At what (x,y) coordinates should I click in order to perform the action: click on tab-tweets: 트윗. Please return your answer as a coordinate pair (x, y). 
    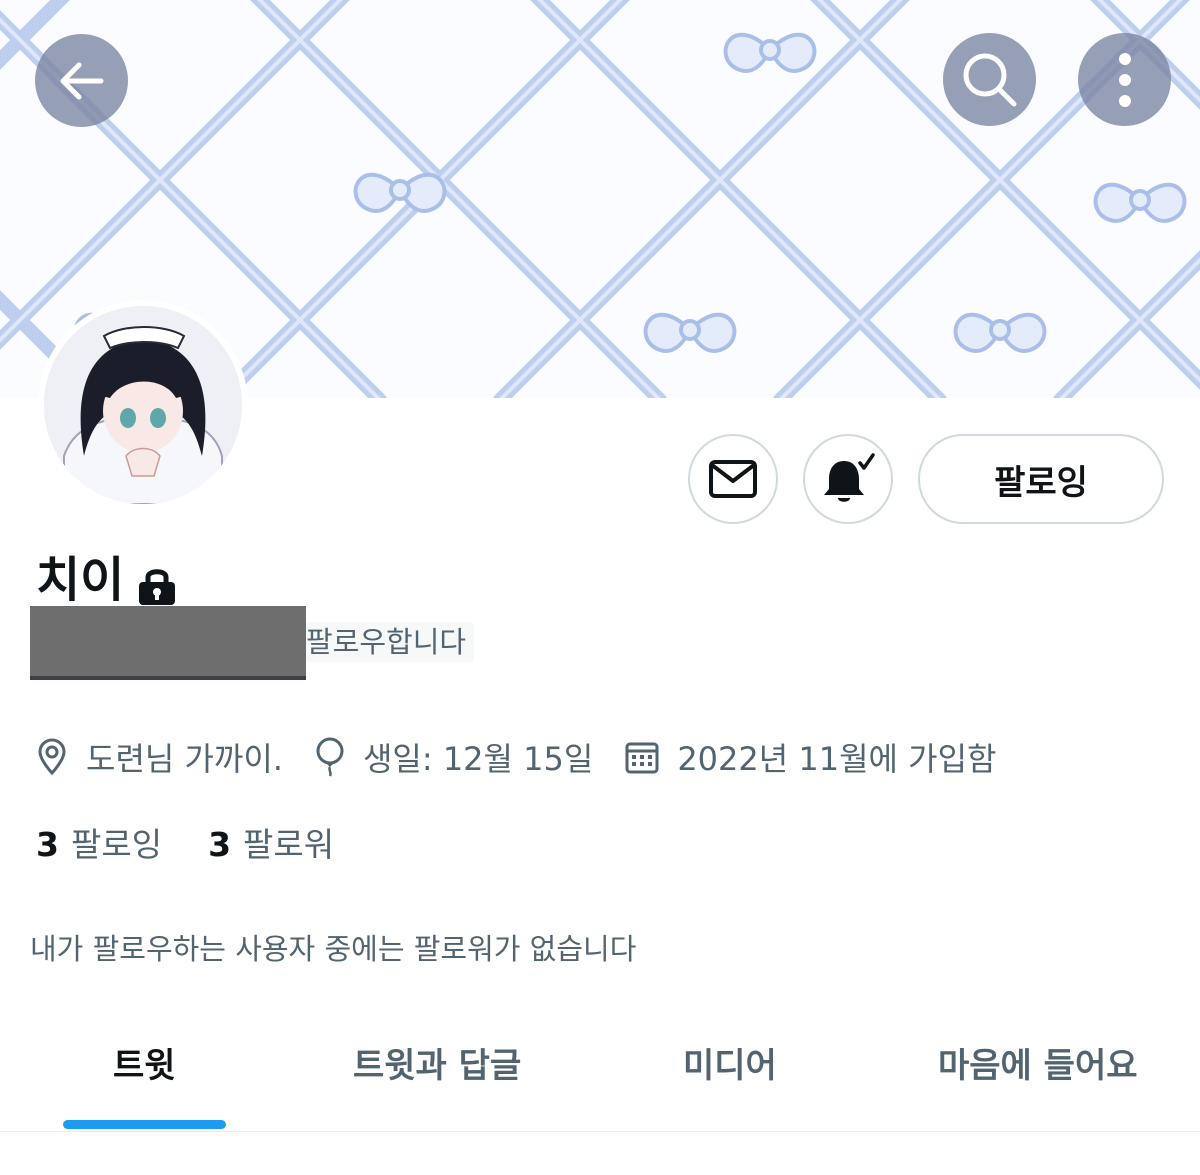
    Looking at the image, I should click on (144, 1062).